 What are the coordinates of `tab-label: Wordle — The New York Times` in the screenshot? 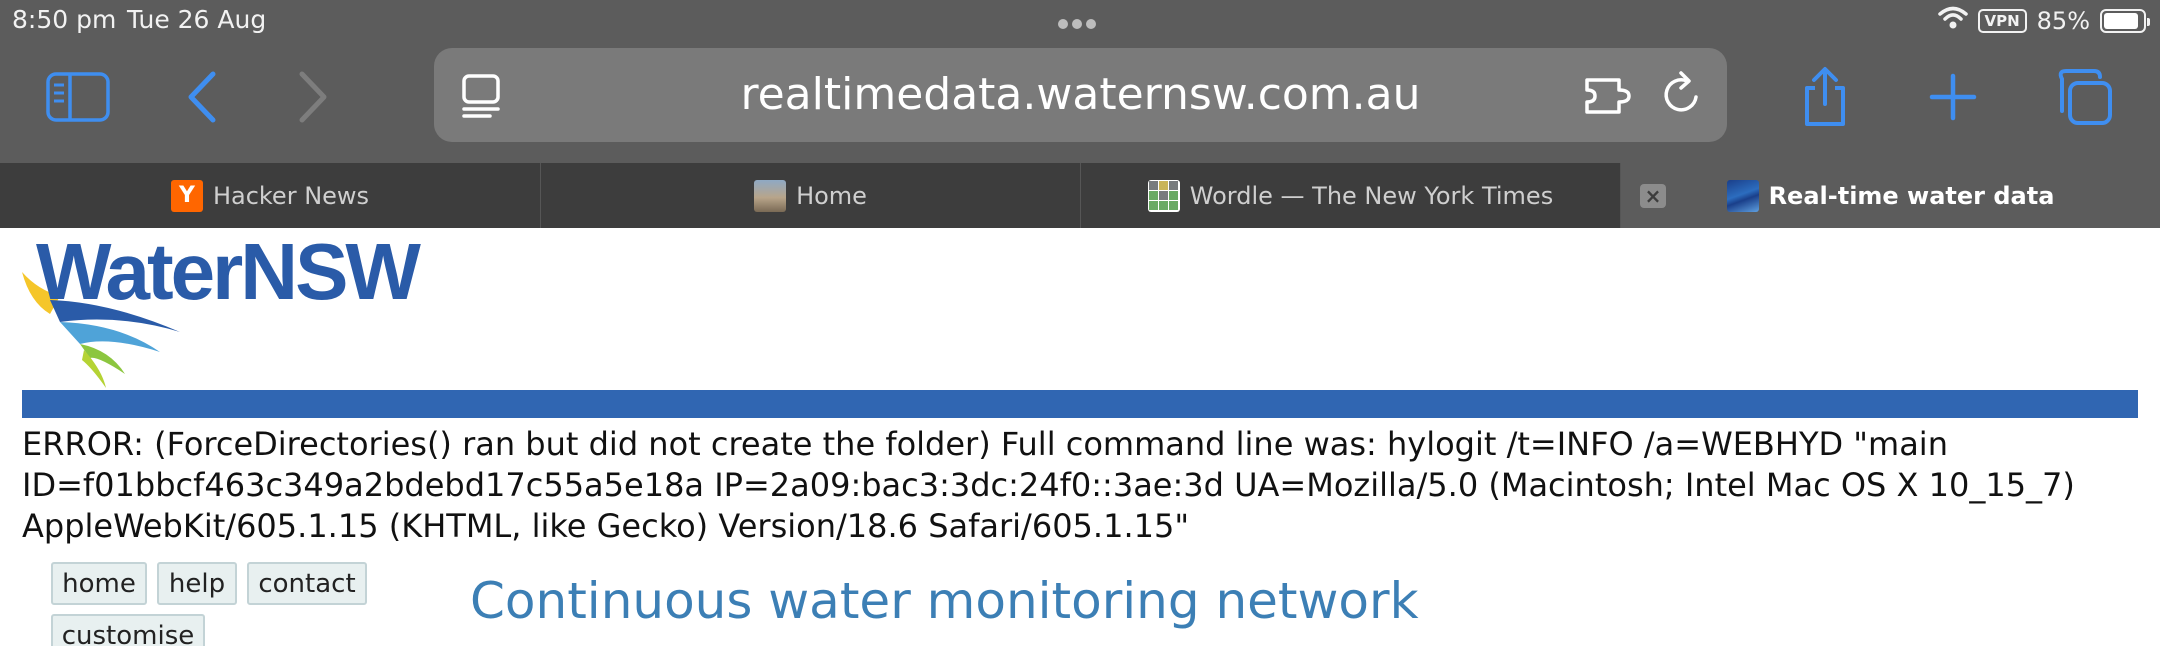 It's located at (1371, 195).